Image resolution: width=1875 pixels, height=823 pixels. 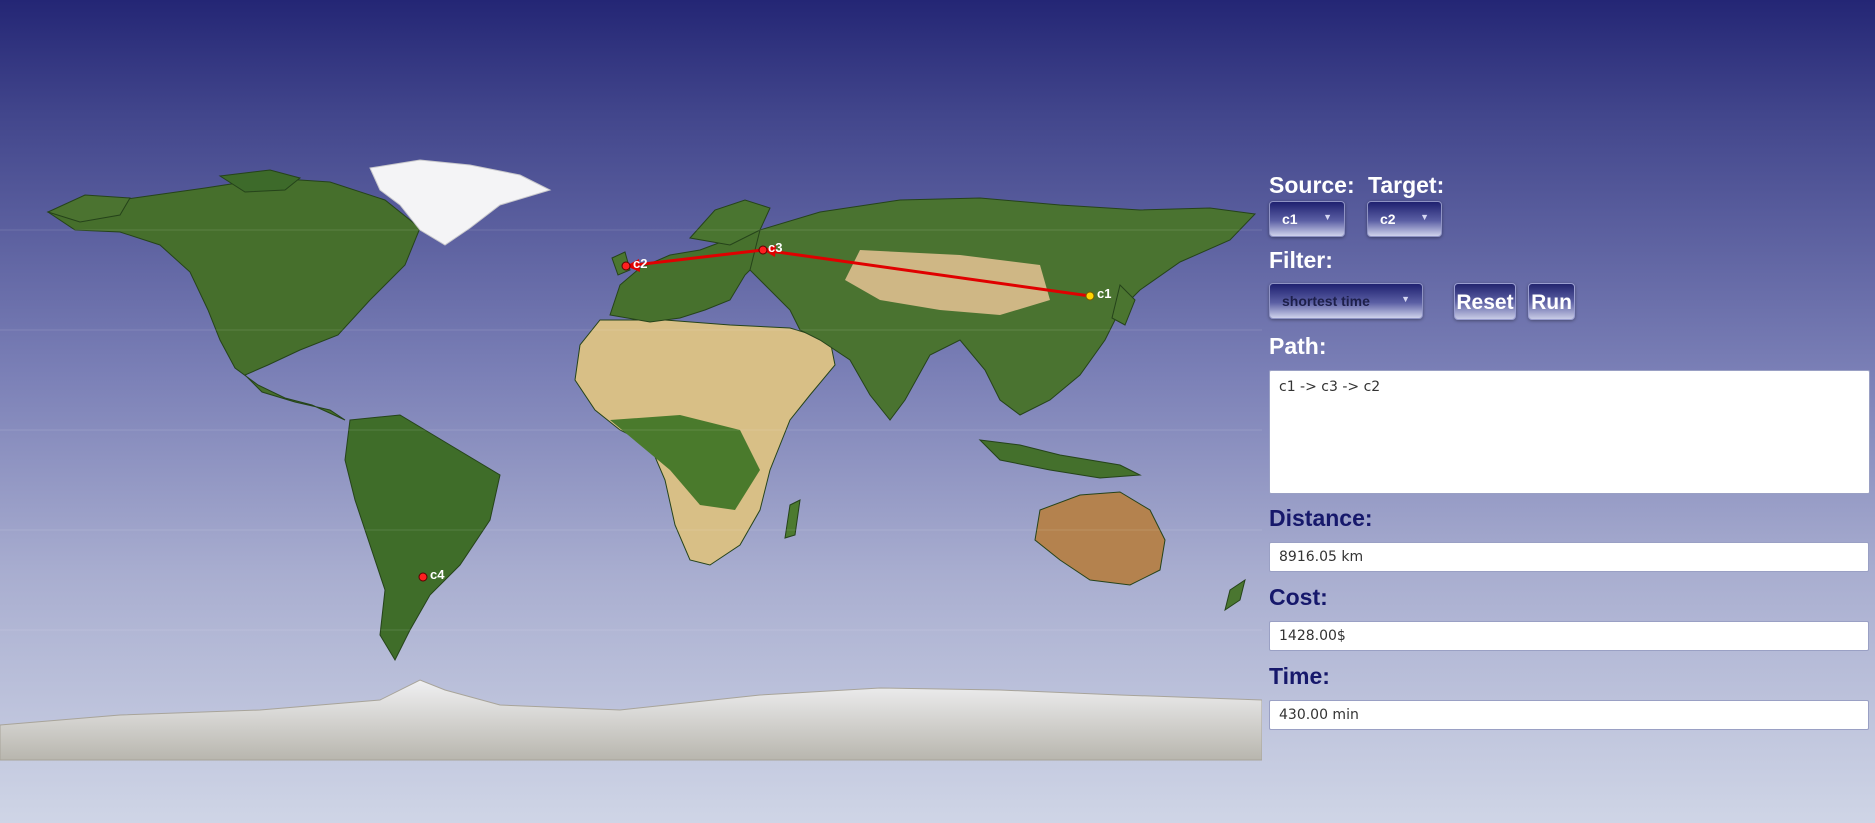 What do you see at coordinates (1319, 715) in the screenshot?
I see `time-field-value: 430.00 min` at bounding box center [1319, 715].